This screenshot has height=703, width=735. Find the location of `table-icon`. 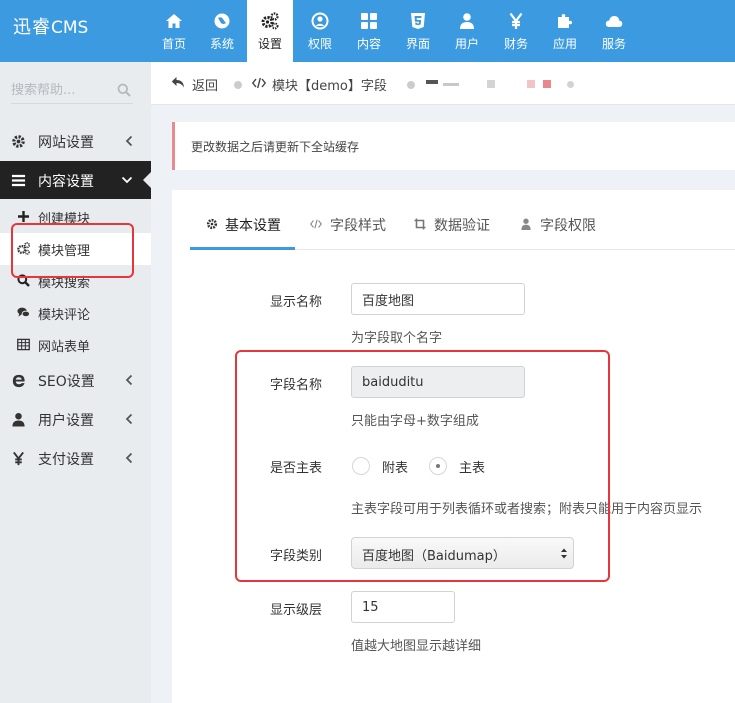

table-icon is located at coordinates (23, 344).